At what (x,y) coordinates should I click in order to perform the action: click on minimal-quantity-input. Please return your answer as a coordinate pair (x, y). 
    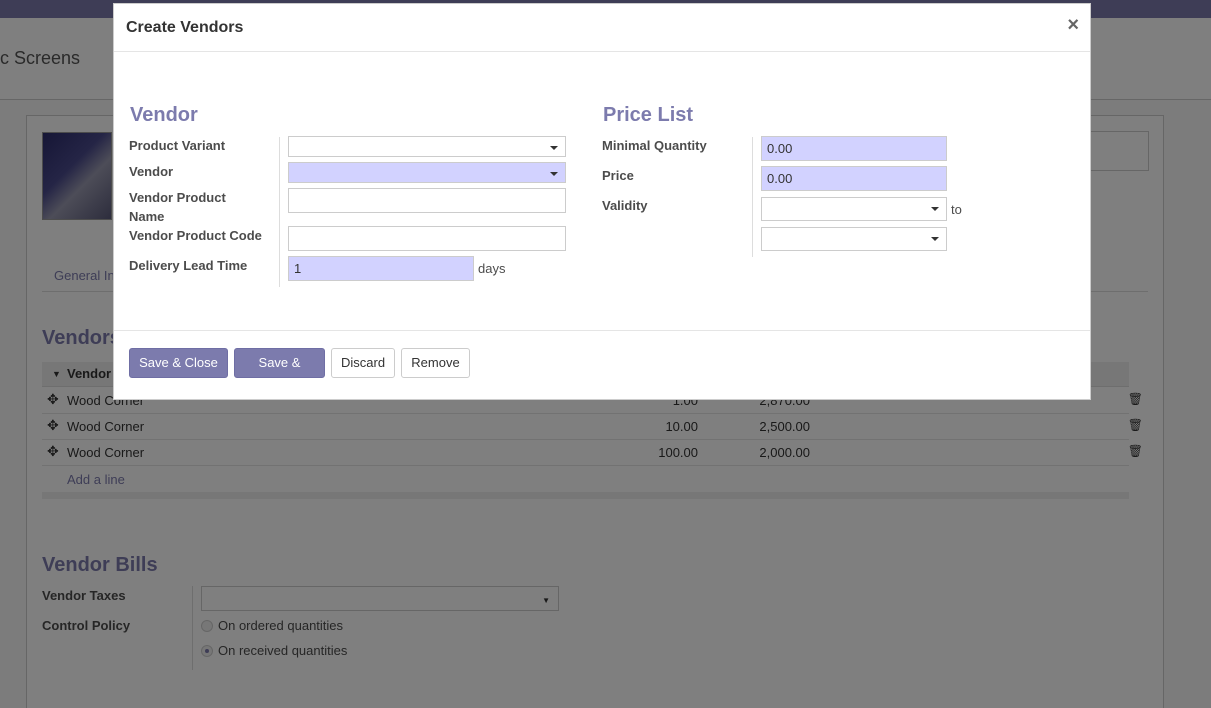
    Looking at the image, I should click on (854, 148).